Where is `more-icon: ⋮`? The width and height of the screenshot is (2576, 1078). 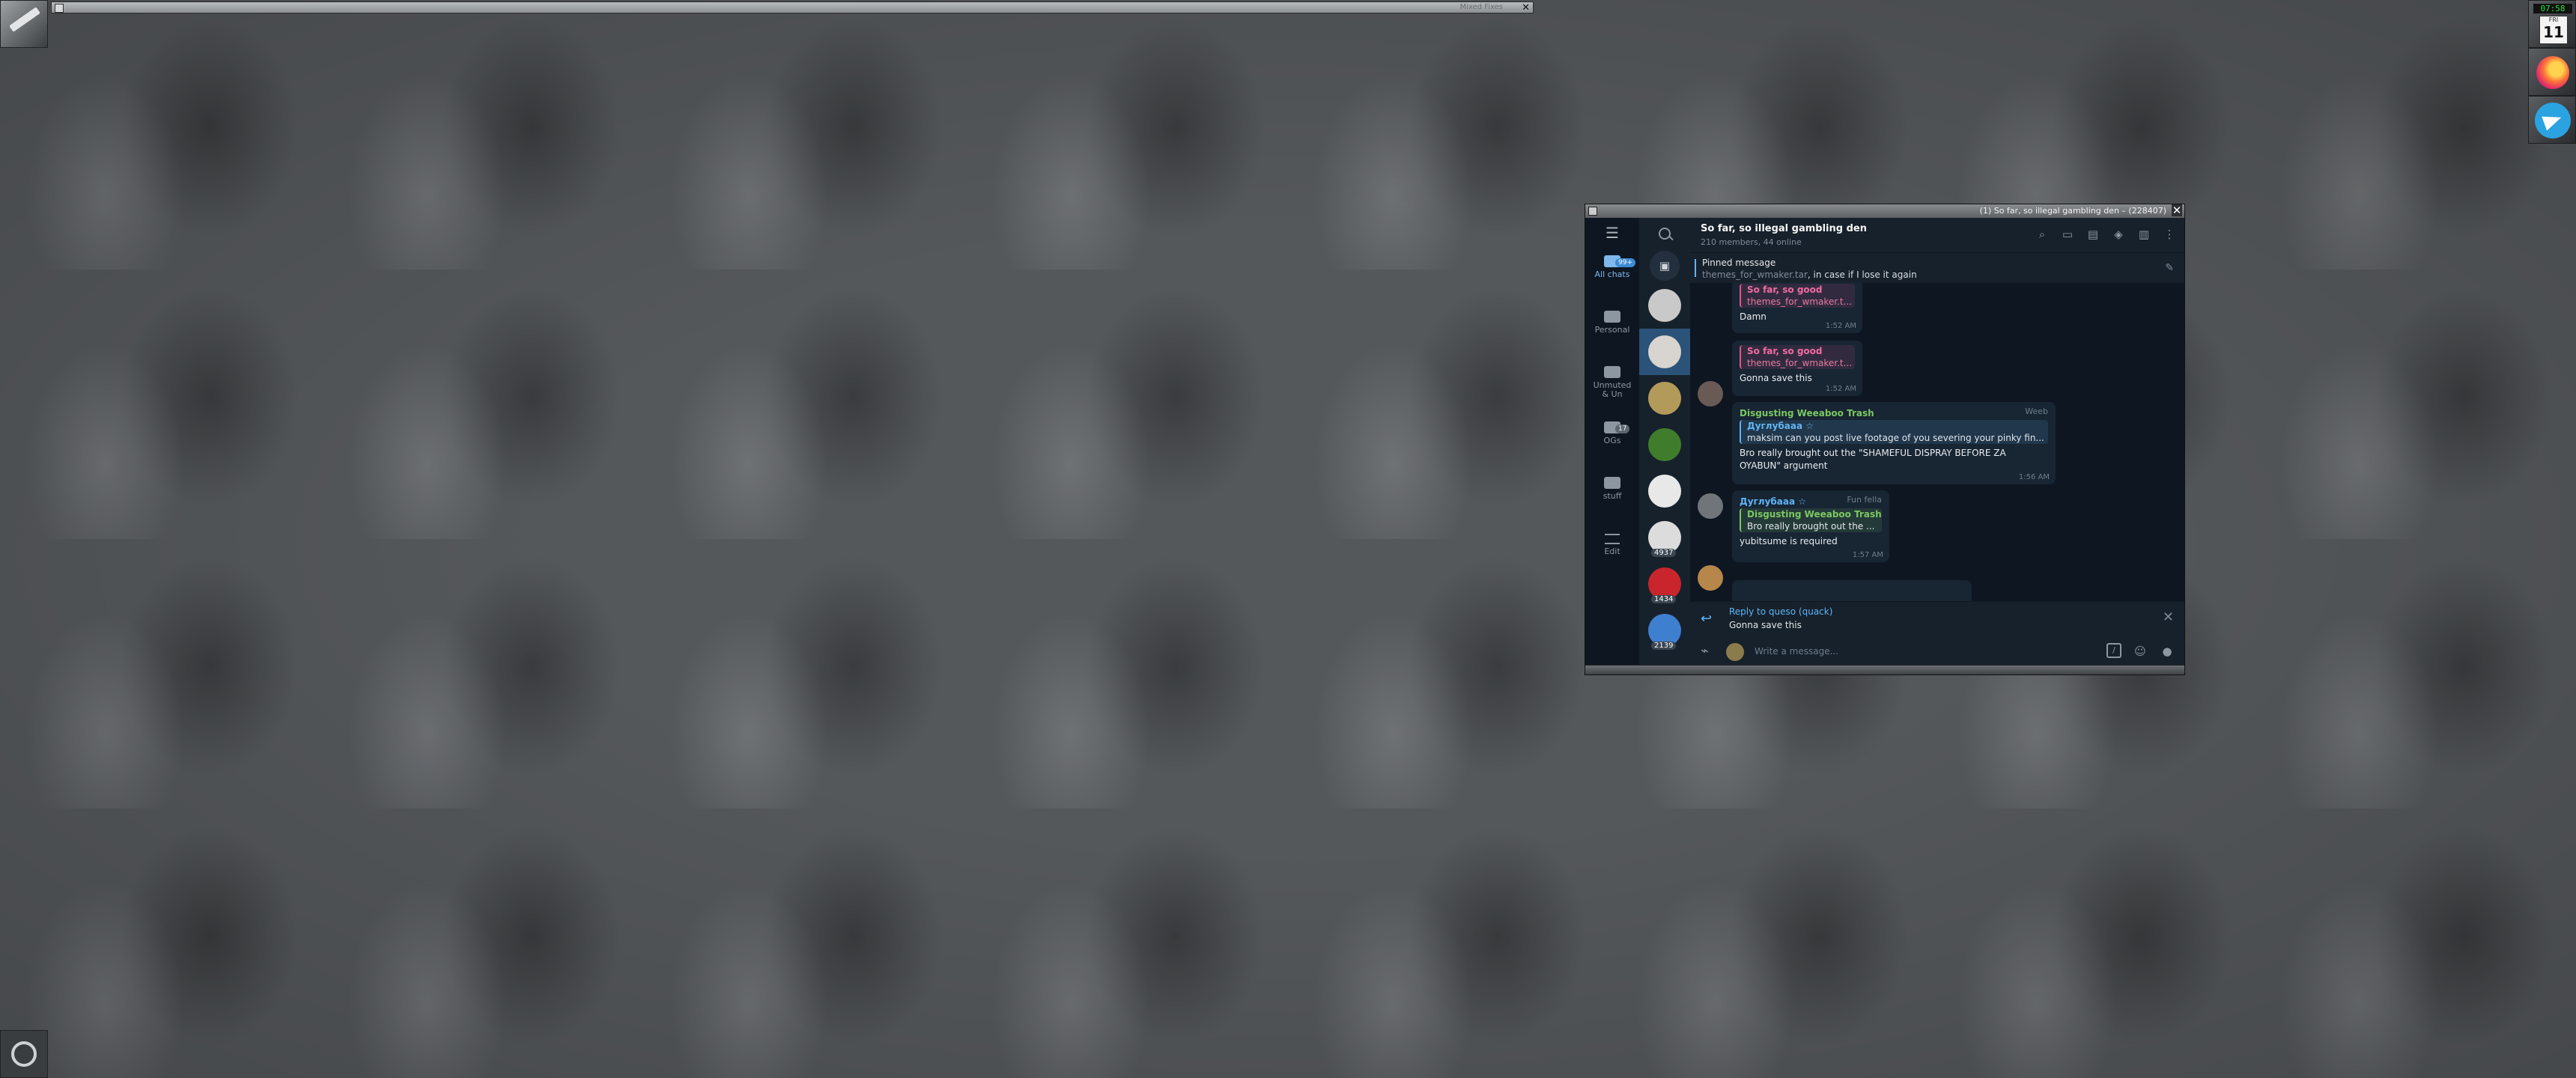
more-icon: ⋮ is located at coordinates (2169, 234).